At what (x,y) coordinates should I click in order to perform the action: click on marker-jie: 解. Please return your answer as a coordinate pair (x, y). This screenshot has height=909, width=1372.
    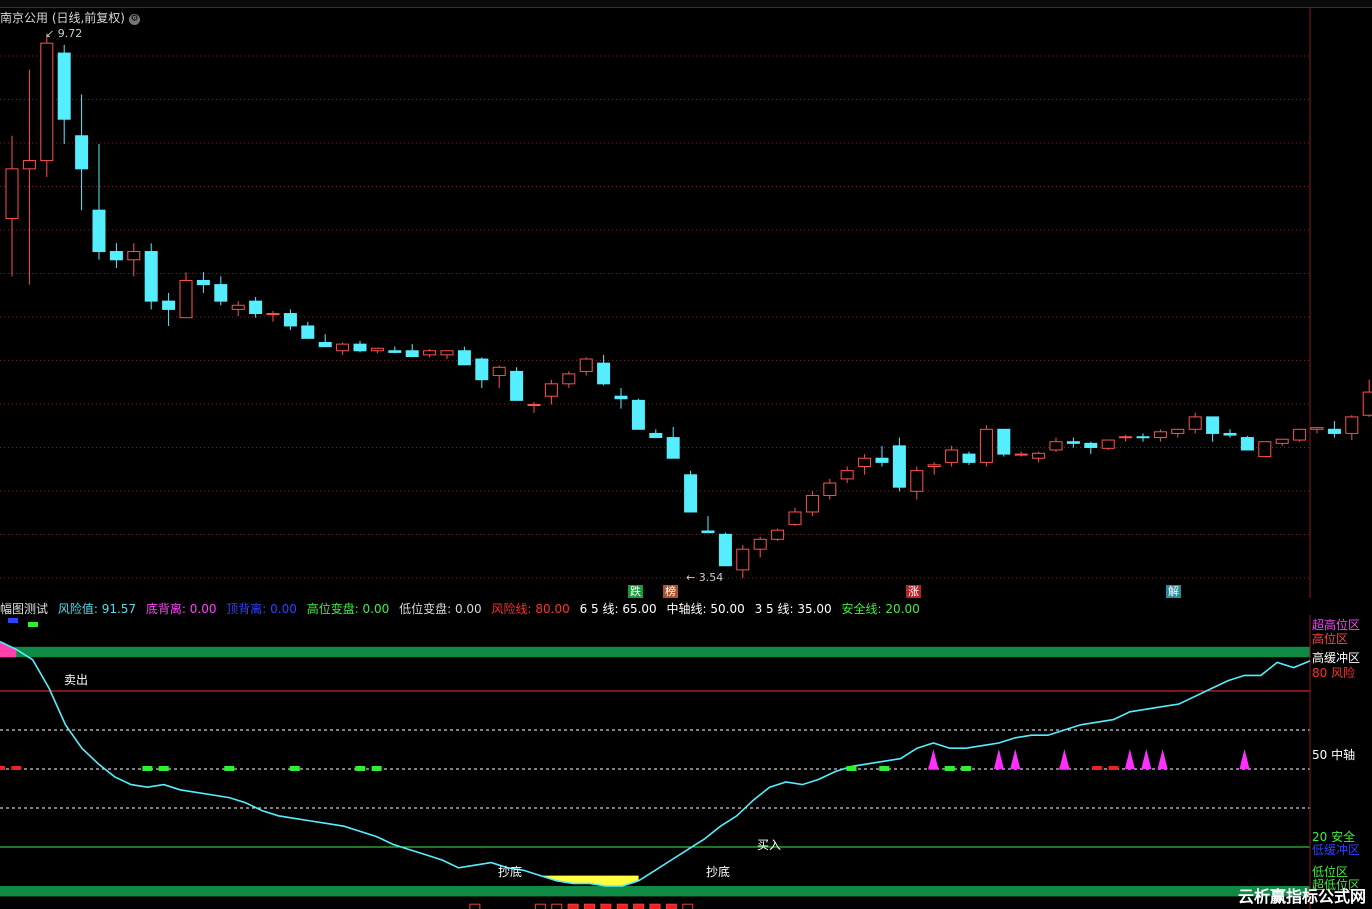
    Looking at the image, I should click on (1173, 591).